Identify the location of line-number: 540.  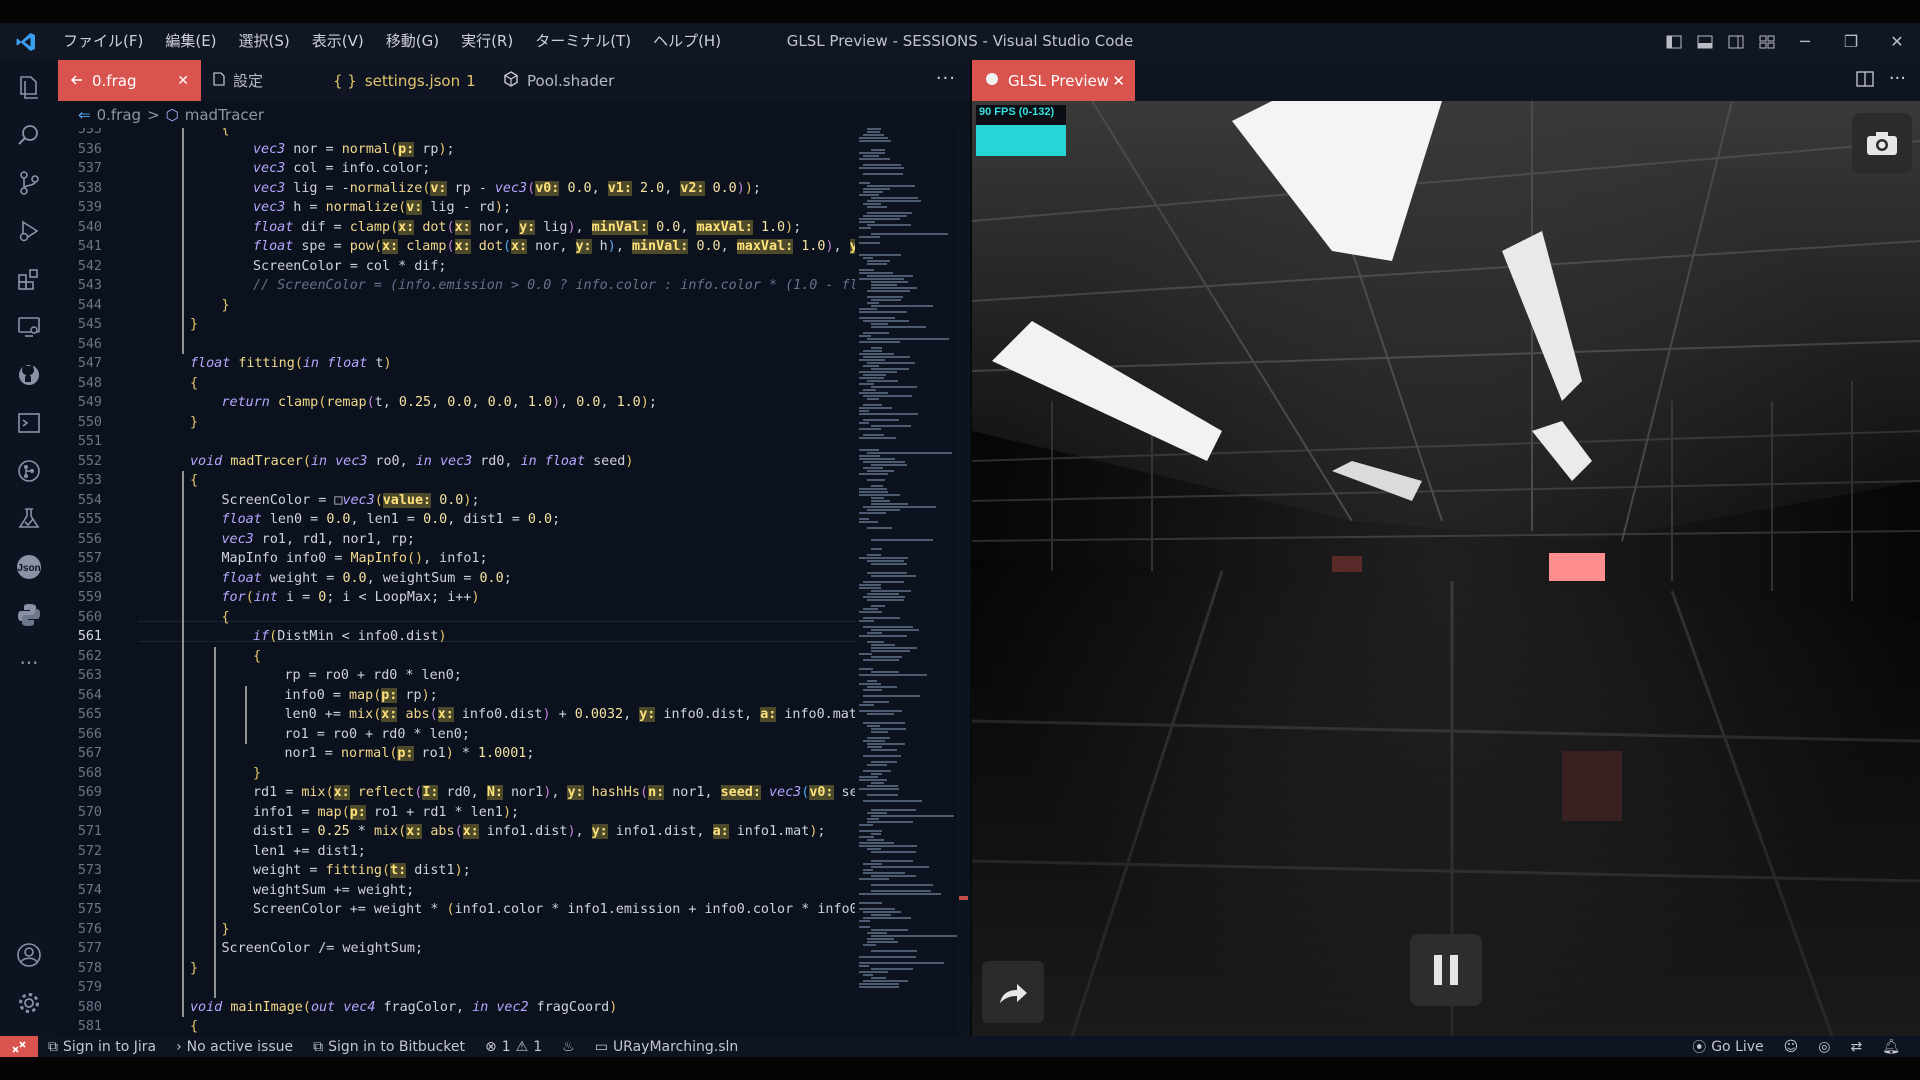
(89, 227).